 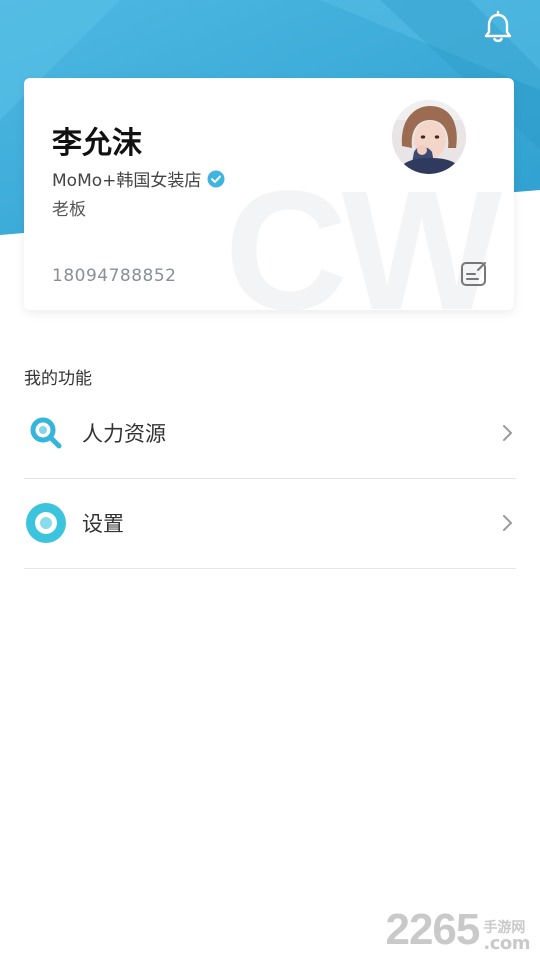 What do you see at coordinates (58, 379) in the screenshot?
I see `section-title-functions: 我的功能` at bounding box center [58, 379].